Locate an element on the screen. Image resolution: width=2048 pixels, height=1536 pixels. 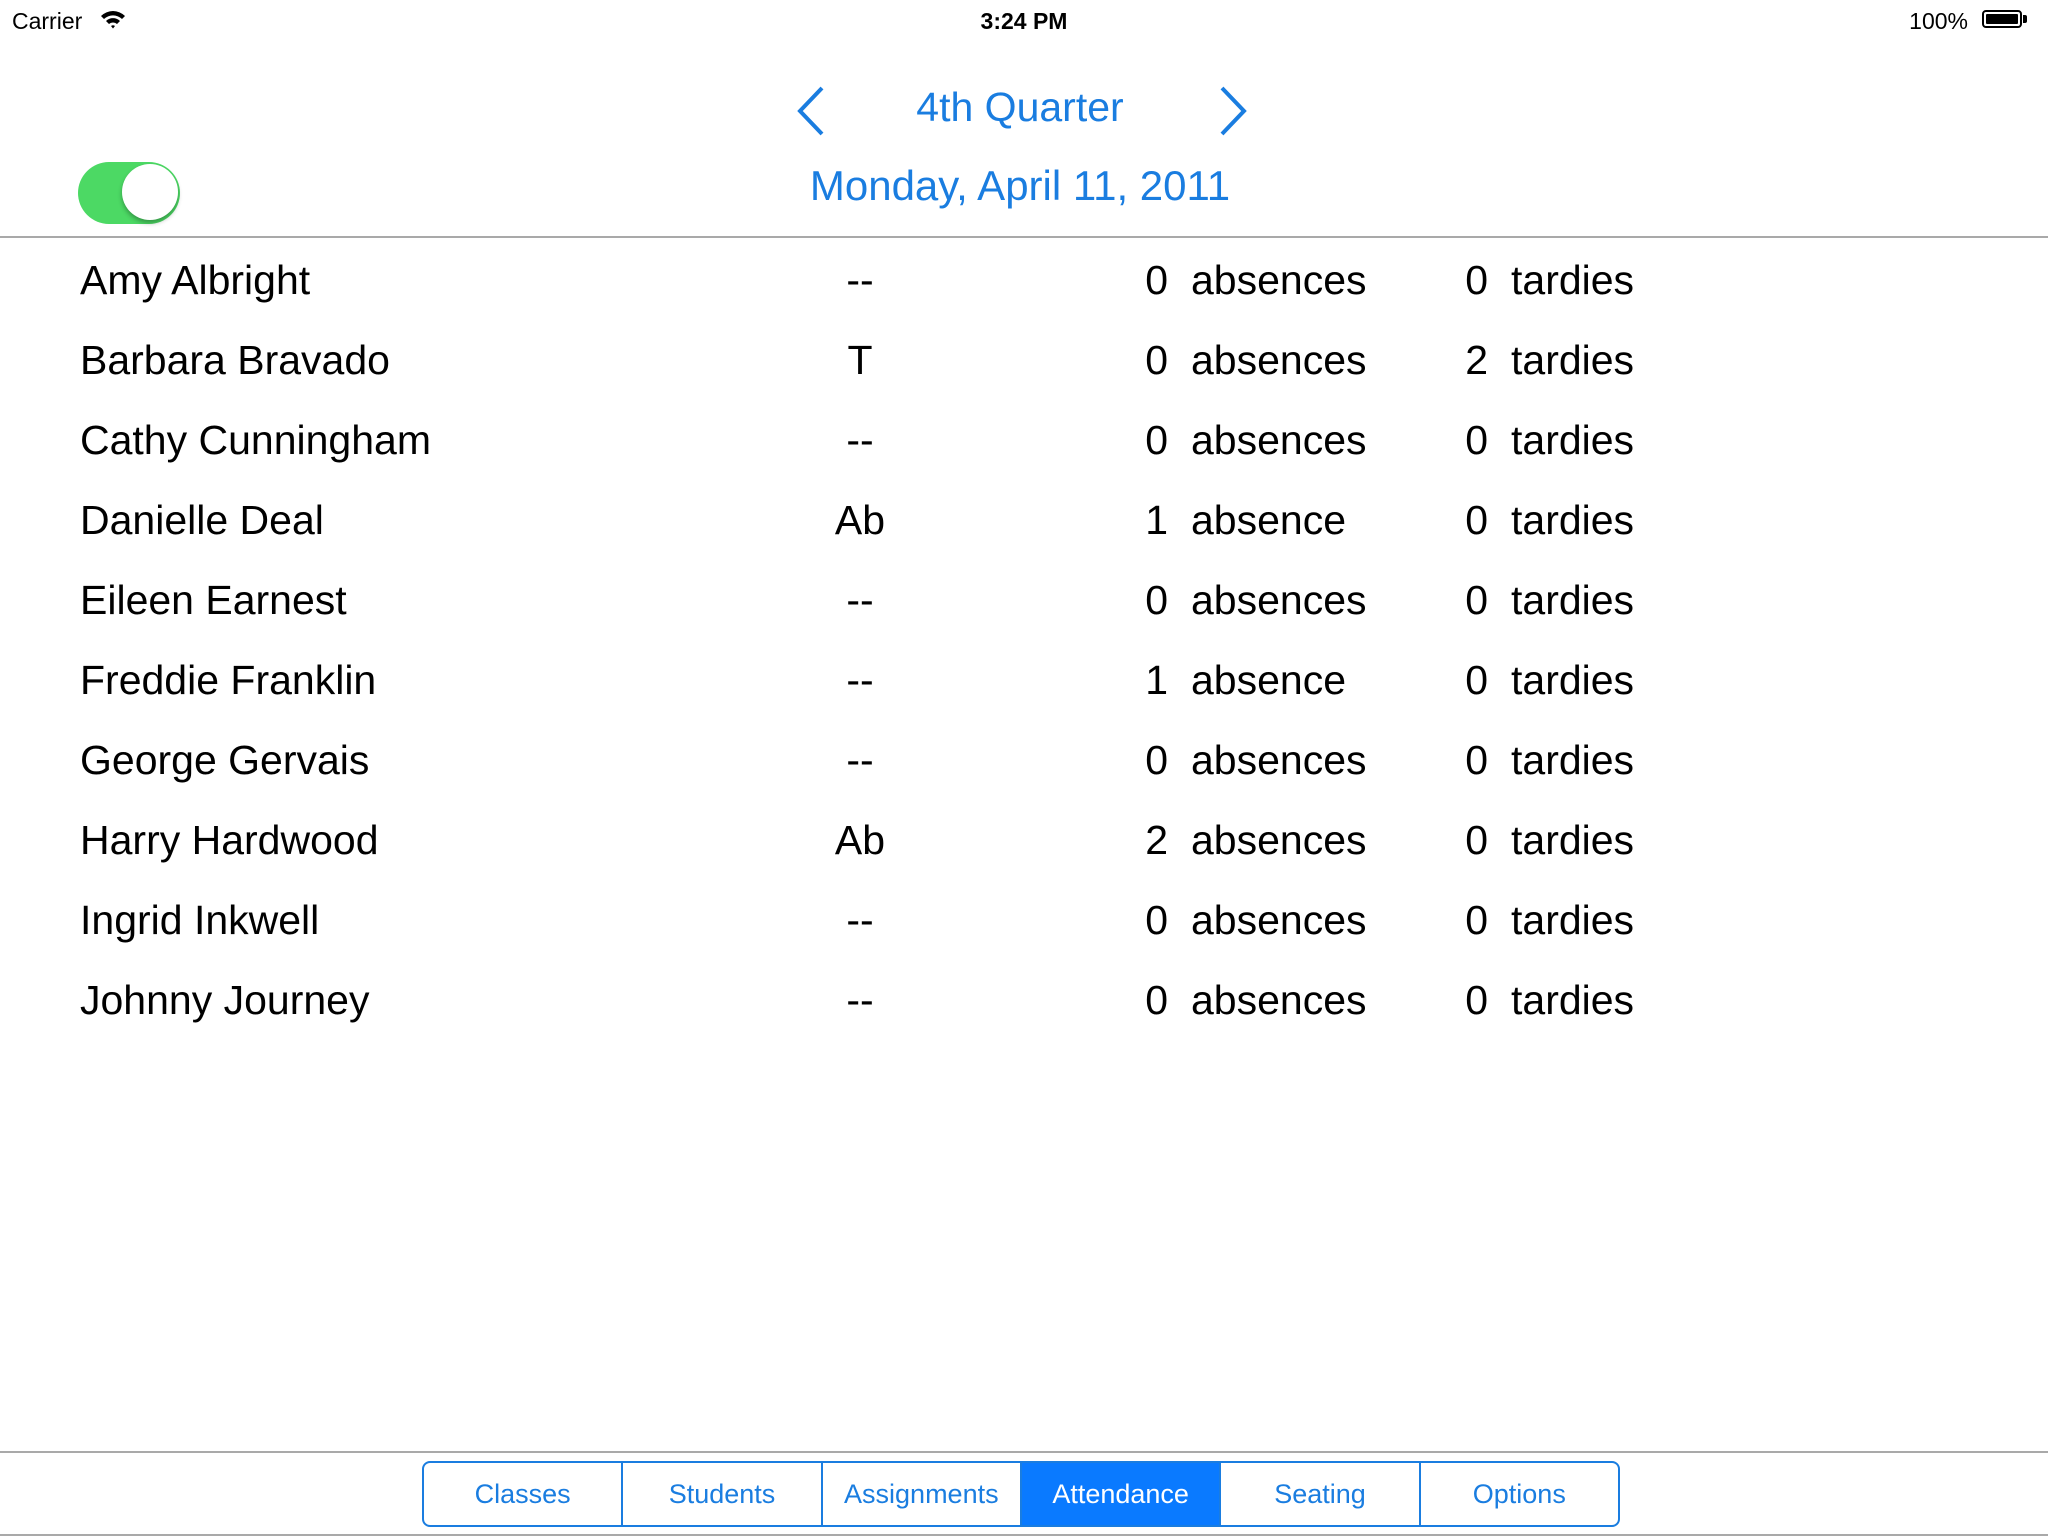
status-bar: Carrier 3:24 PM 100% is located at coordinates (1024, 20).